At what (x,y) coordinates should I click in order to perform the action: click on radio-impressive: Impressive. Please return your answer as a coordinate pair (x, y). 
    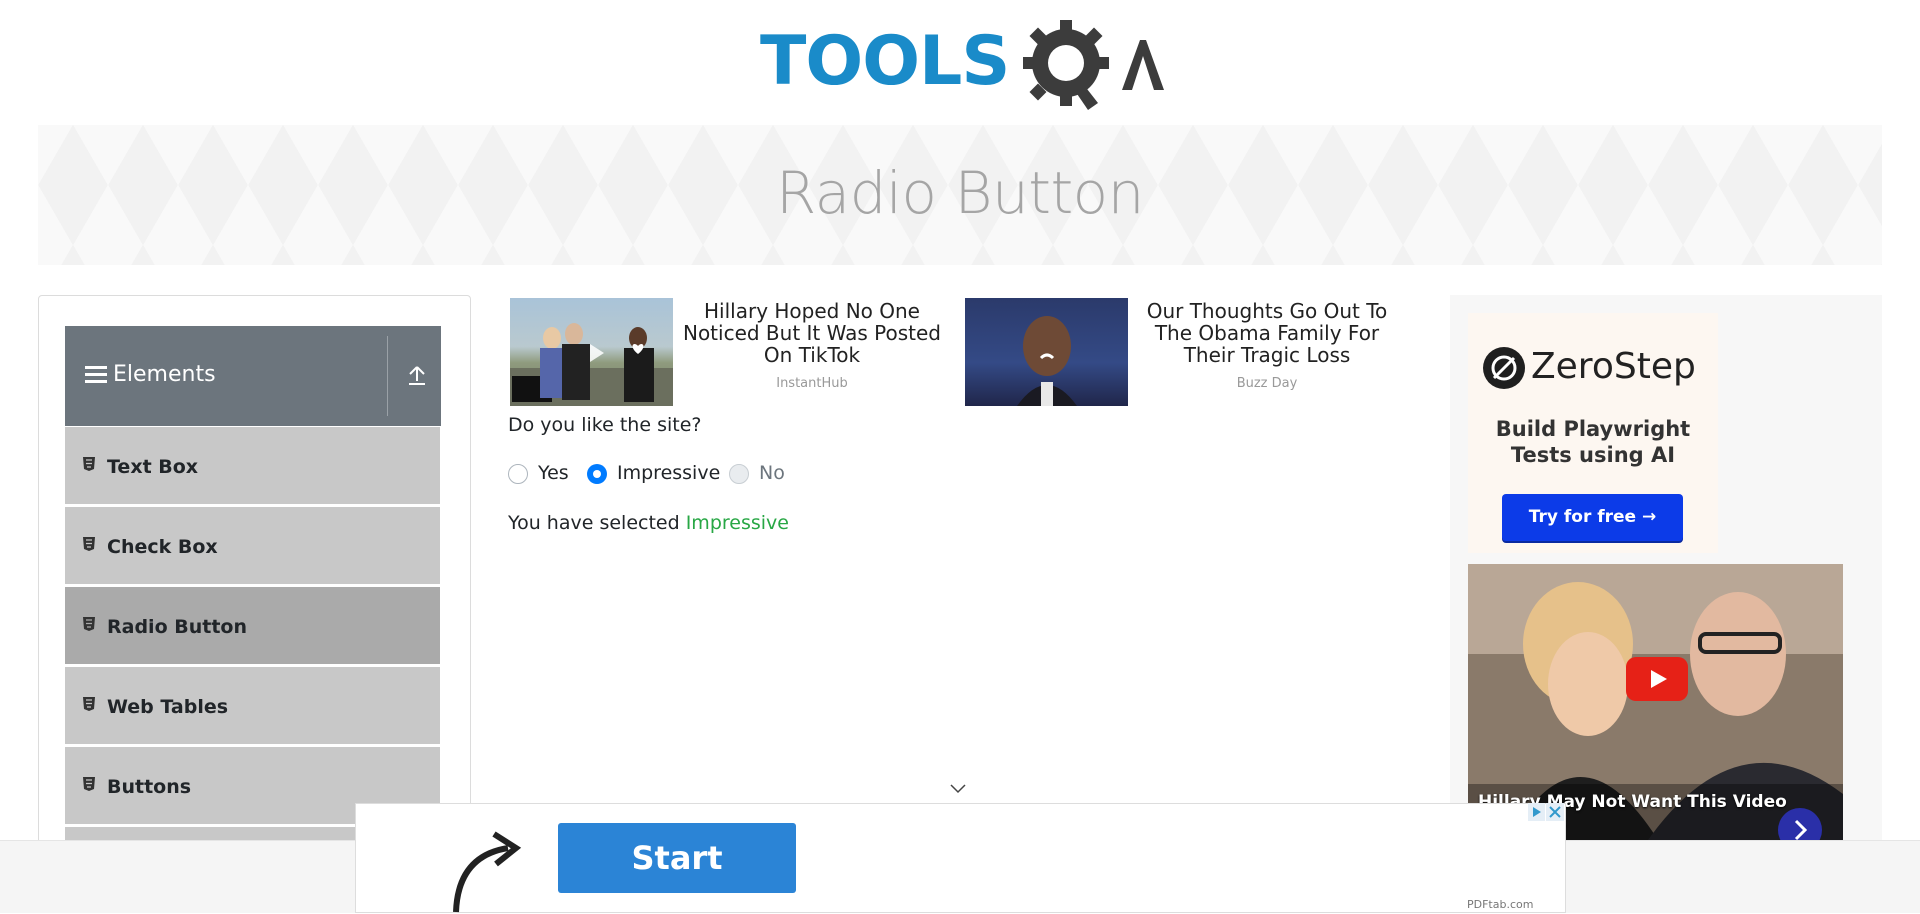
    Looking at the image, I should click on (653, 474).